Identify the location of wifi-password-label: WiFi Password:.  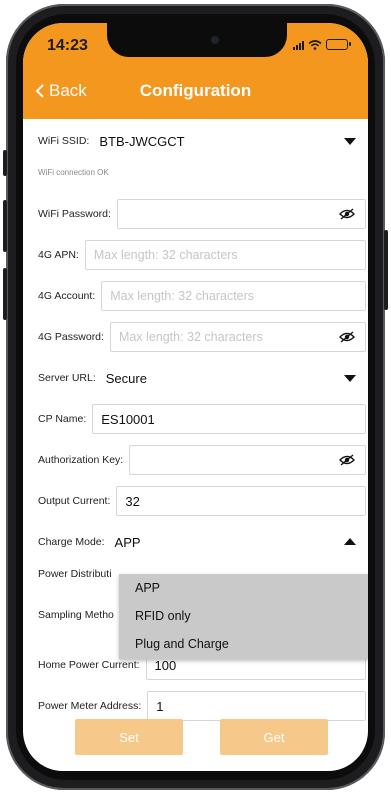
(74, 214).